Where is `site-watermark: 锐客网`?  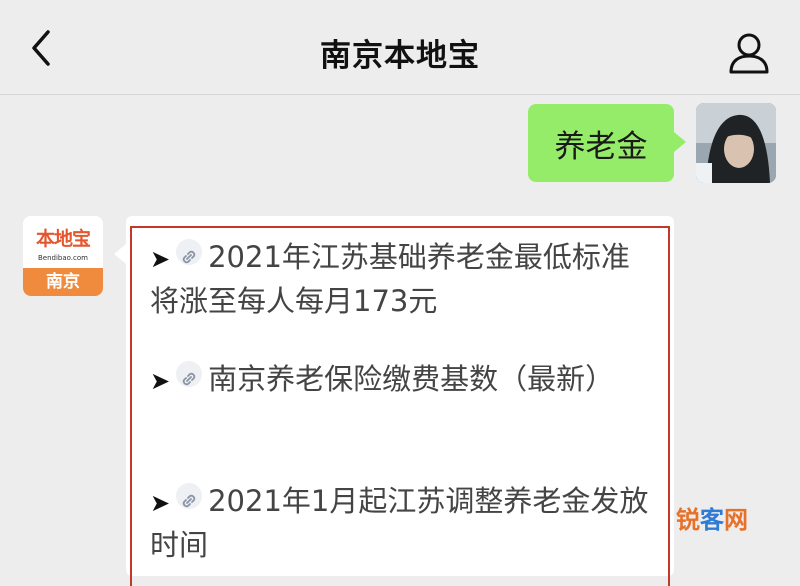 site-watermark: 锐客网 is located at coordinates (731, 520).